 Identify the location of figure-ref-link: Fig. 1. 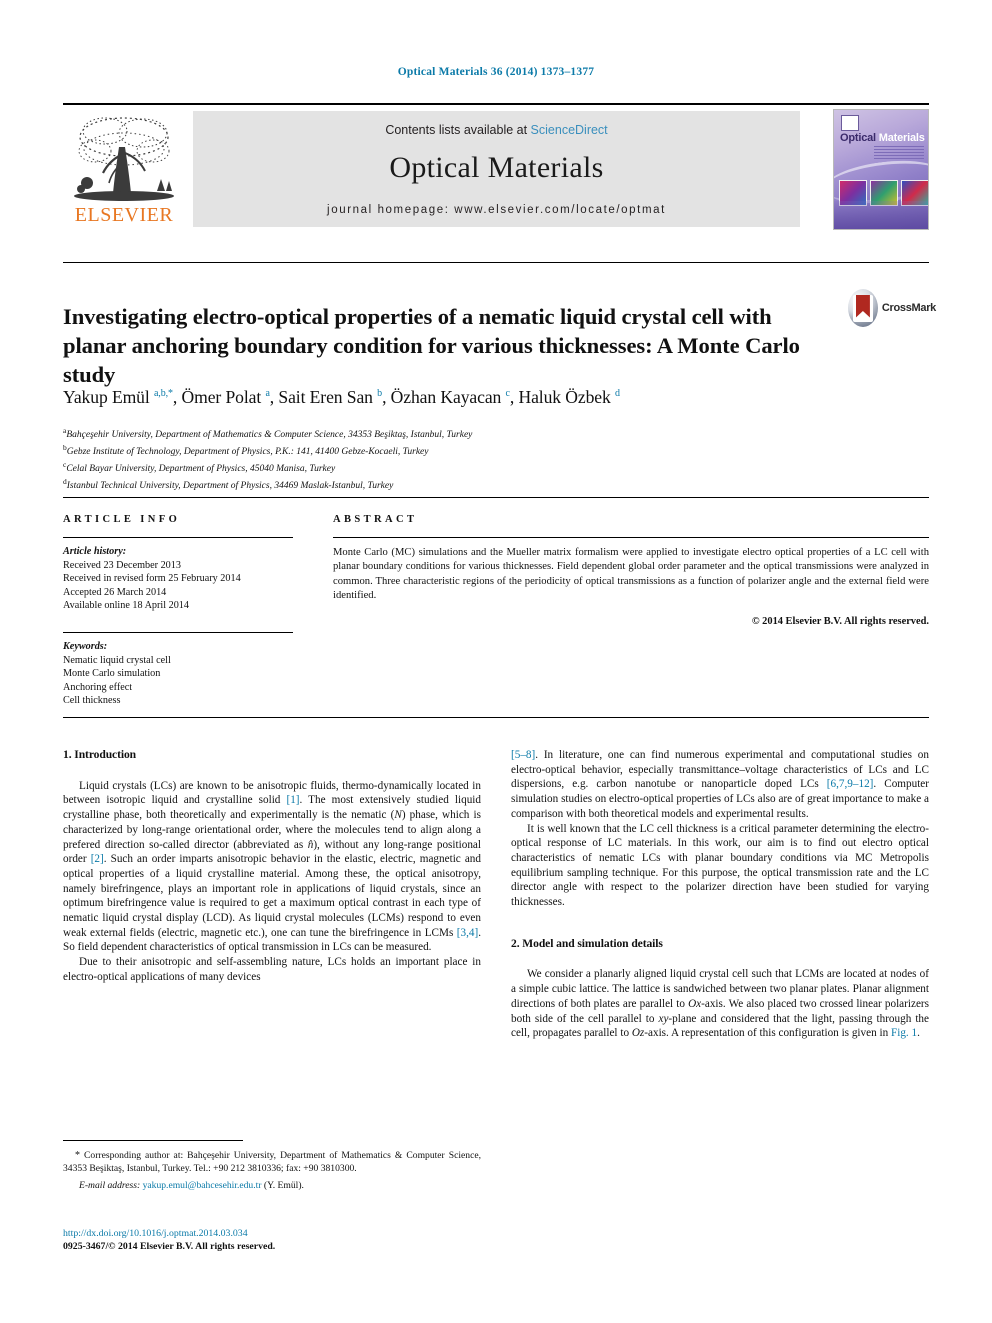
(904, 1033).